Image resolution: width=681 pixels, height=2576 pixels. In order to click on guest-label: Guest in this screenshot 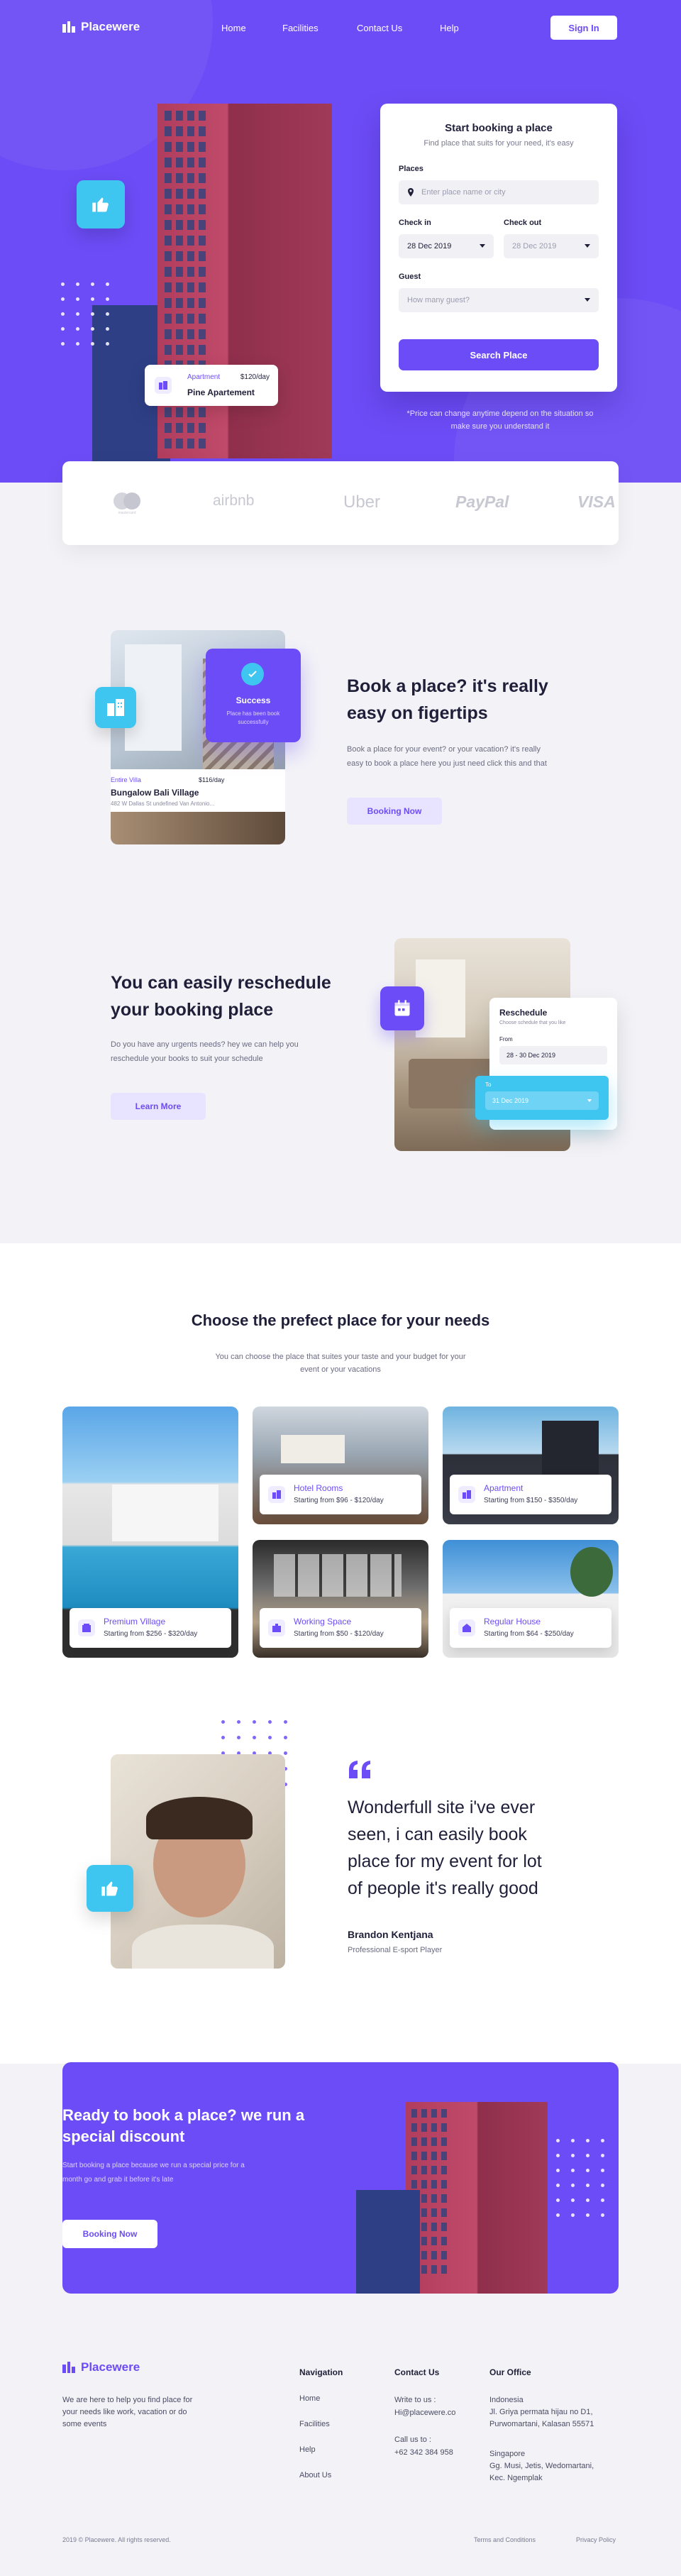, I will do `click(410, 277)`.